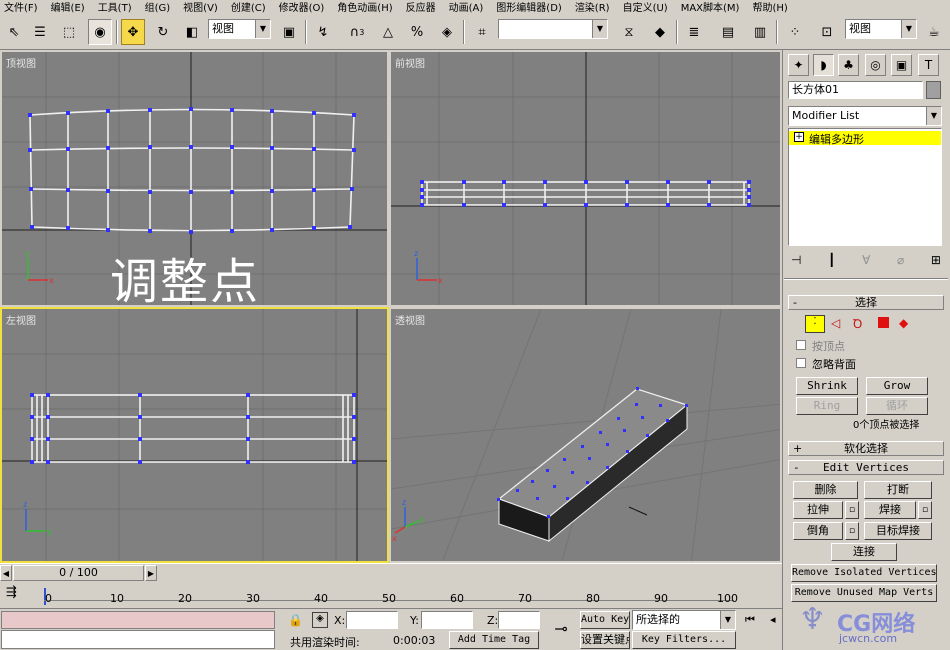 This screenshot has width=950, height=650. What do you see at coordinates (881, 29) in the screenshot?
I see `reference-coord-combo: 视图 ▼` at bounding box center [881, 29].